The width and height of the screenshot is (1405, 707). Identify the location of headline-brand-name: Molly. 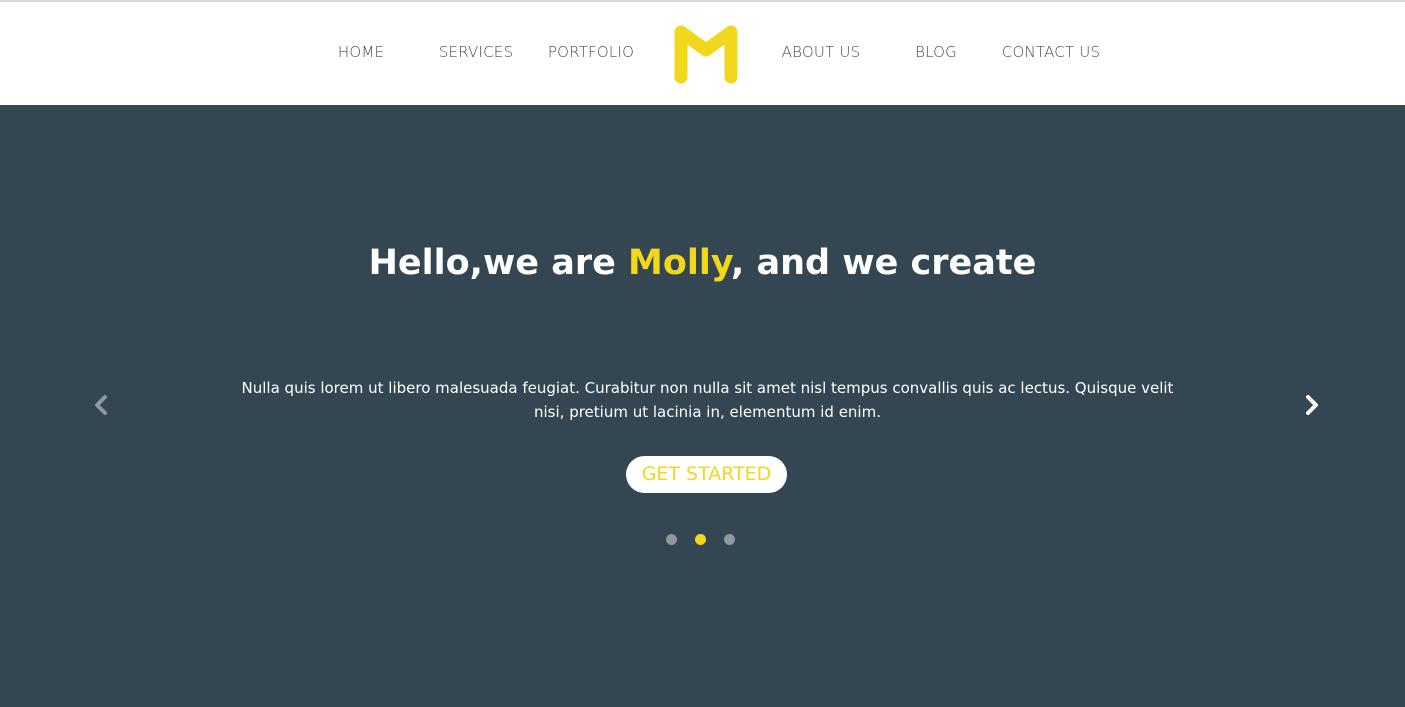
(680, 263).